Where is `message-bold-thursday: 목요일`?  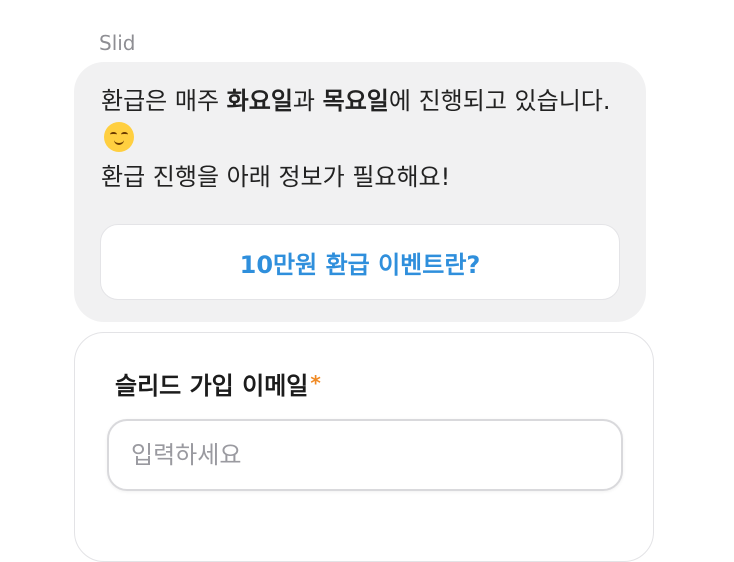 message-bold-thursday: 목요일 is located at coordinates (355, 101).